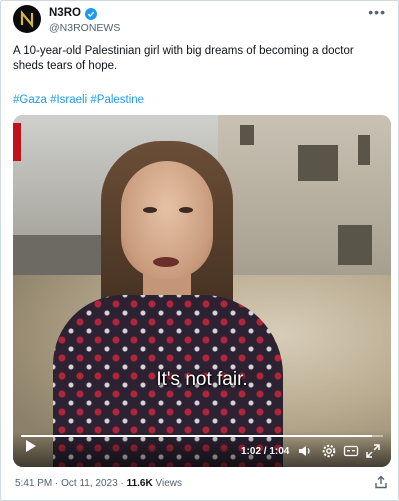 This screenshot has width=399, height=501. I want to click on avatar, so click(27, 19).